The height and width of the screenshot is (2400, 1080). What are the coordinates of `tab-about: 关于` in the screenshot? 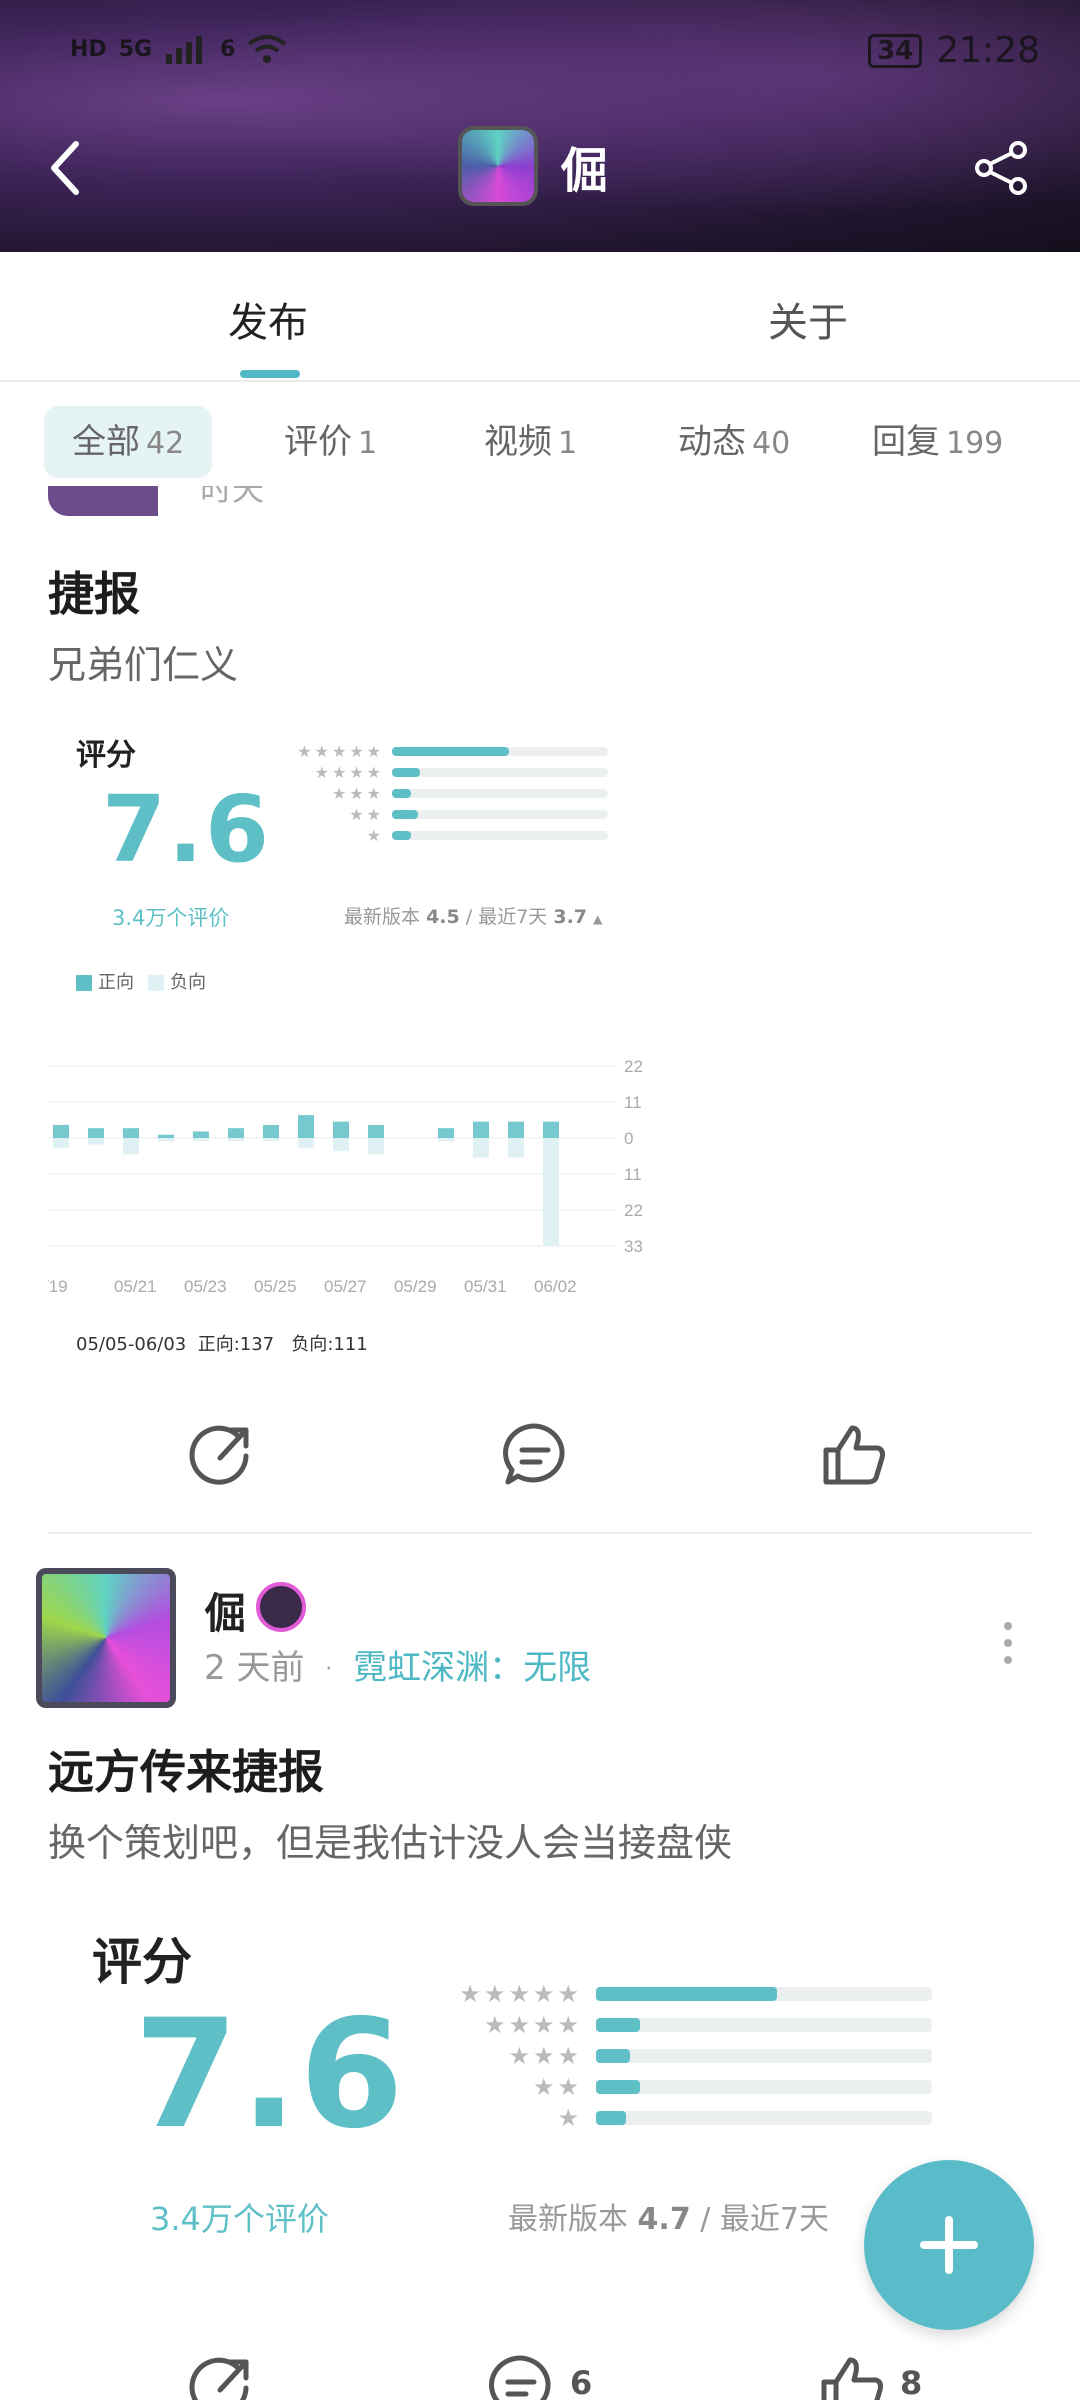 It's located at (808, 319).